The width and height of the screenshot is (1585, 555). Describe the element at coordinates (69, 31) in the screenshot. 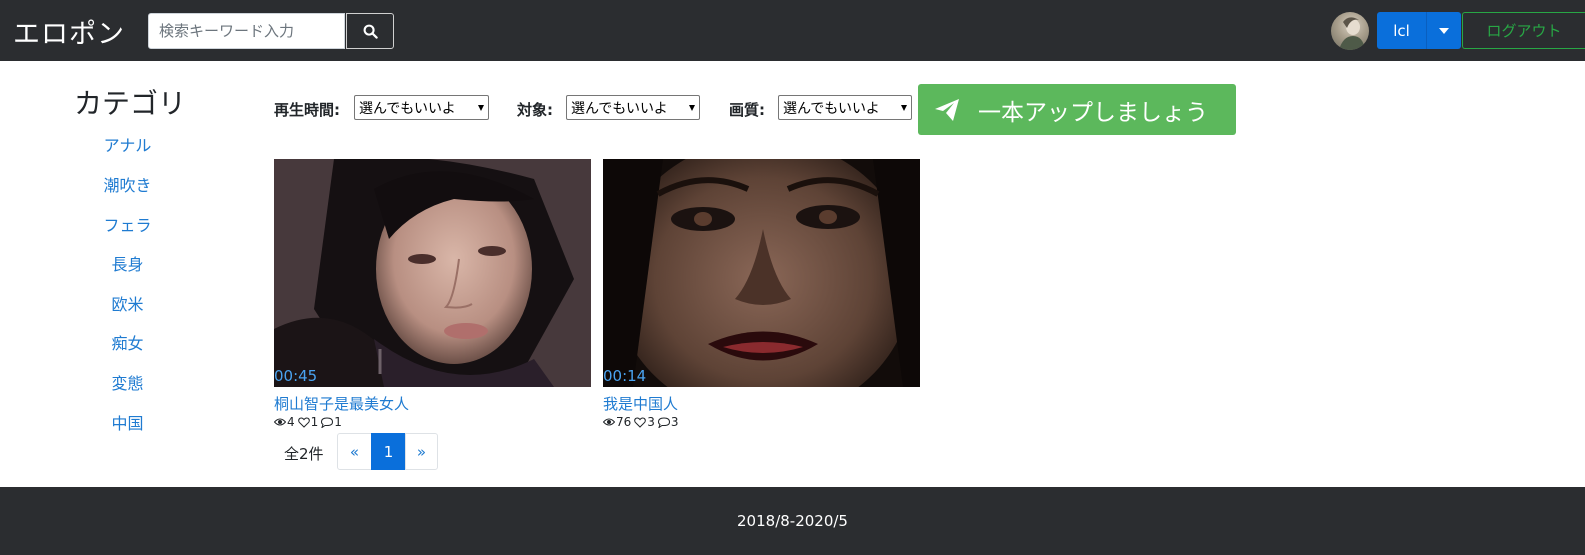

I see `brand-logo: エロポン` at that location.